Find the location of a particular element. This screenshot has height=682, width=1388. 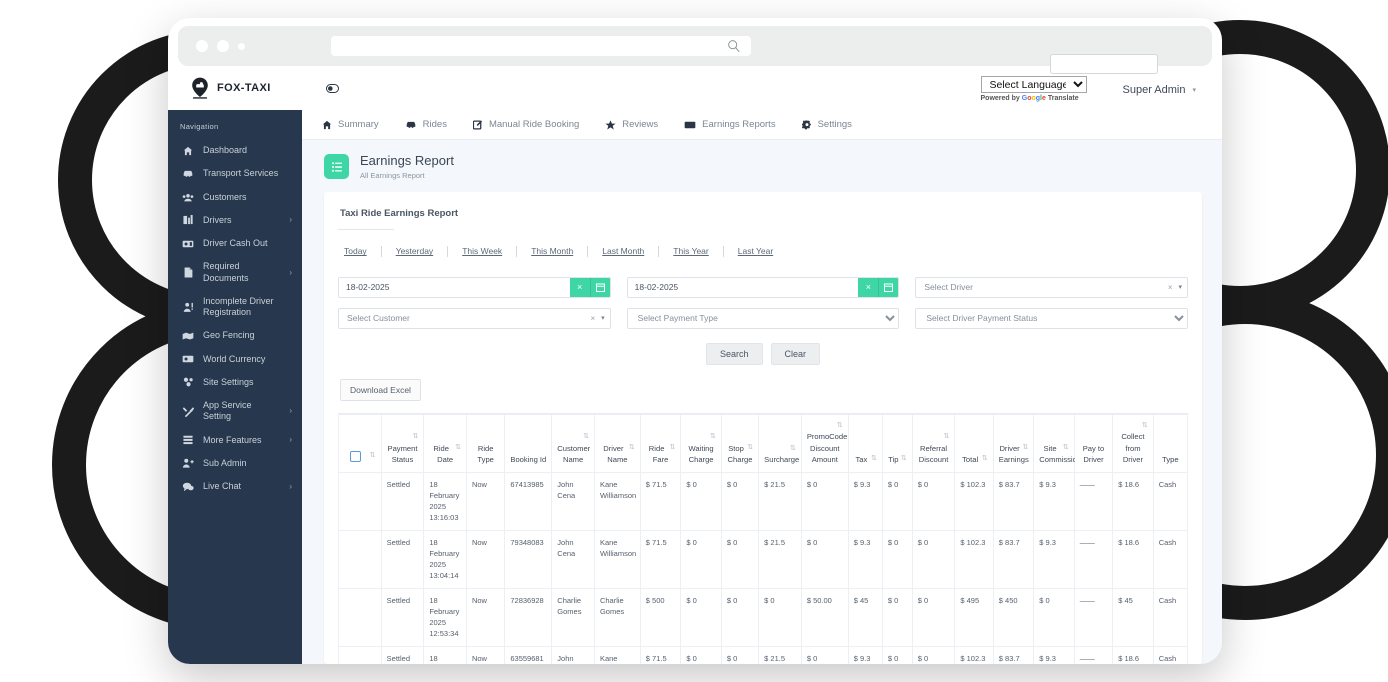

sidebar-item-app-service-setting: App Service Setting › is located at coordinates (235, 411).